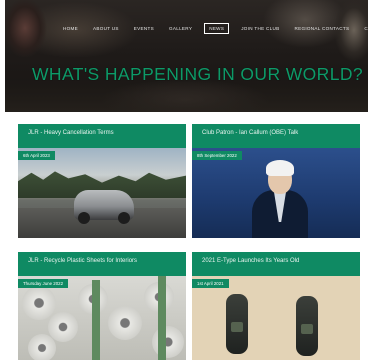 The image size is (368, 360). What do you see at coordinates (280, 168) in the screenshot?
I see `photo-hair` at bounding box center [280, 168].